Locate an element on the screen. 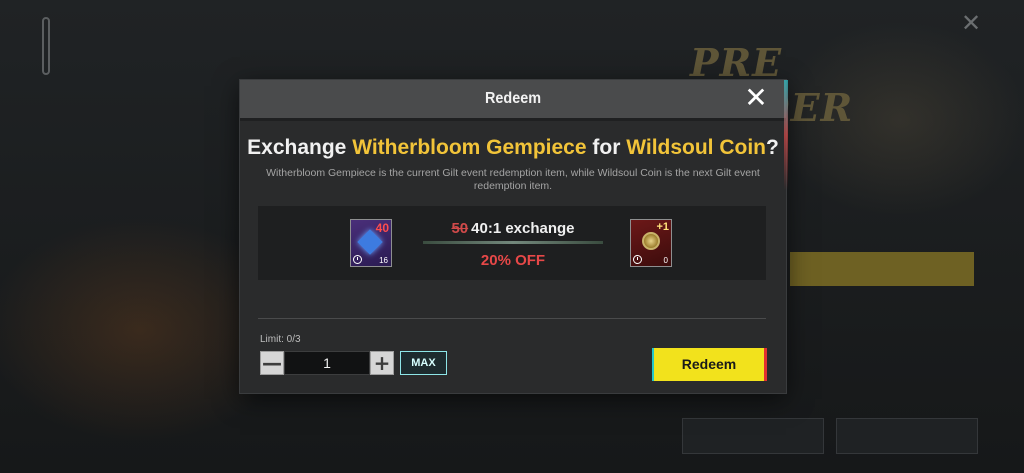 The width and height of the screenshot is (1024, 473). exchange-rate: 50 40:1 exchange is located at coordinates (513, 228).